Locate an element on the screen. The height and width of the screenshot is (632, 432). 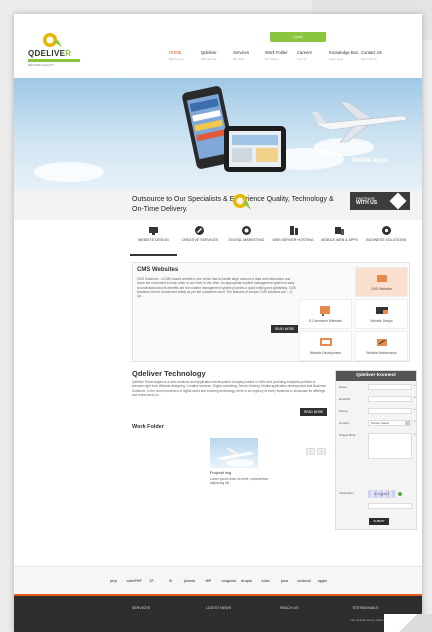
logo-mark-icon is located at coordinates (52, 40).